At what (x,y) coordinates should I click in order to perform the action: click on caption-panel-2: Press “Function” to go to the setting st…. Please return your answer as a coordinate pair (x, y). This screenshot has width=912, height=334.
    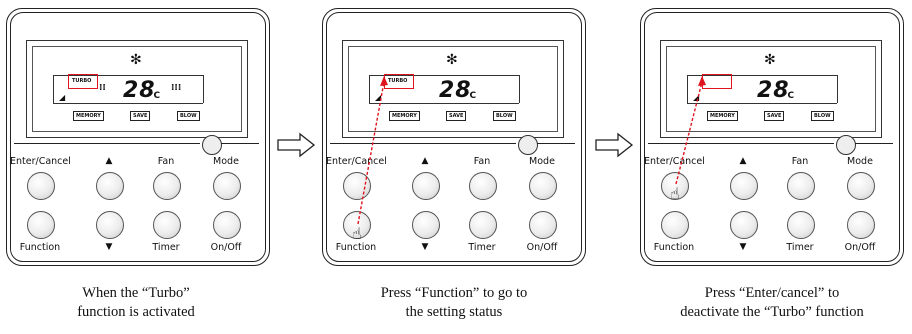
    Looking at the image, I should click on (454, 303).